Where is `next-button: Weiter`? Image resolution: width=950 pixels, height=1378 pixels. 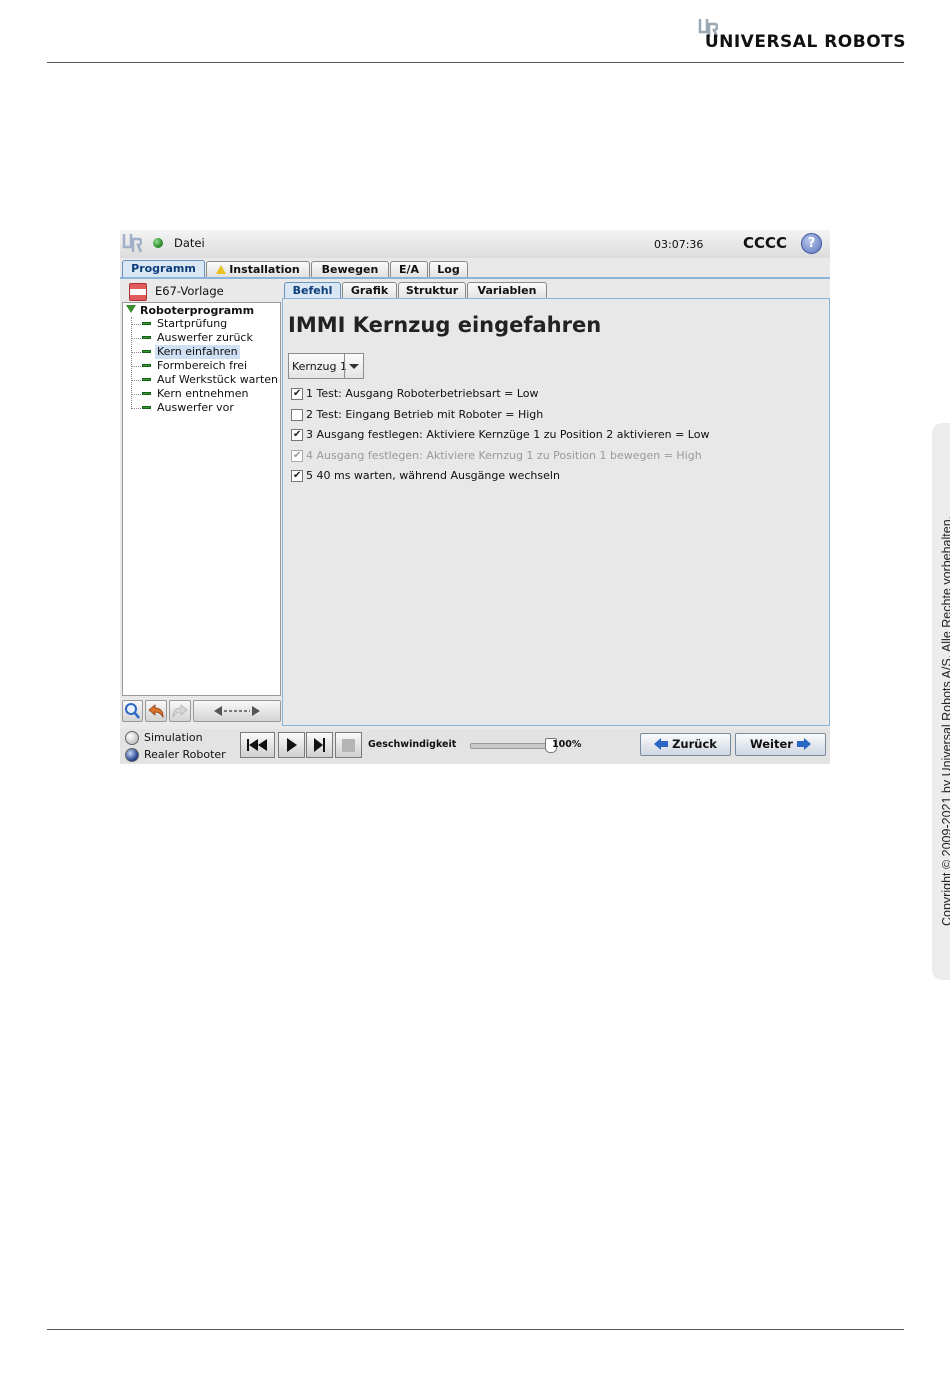
next-button: Weiter is located at coordinates (780, 744).